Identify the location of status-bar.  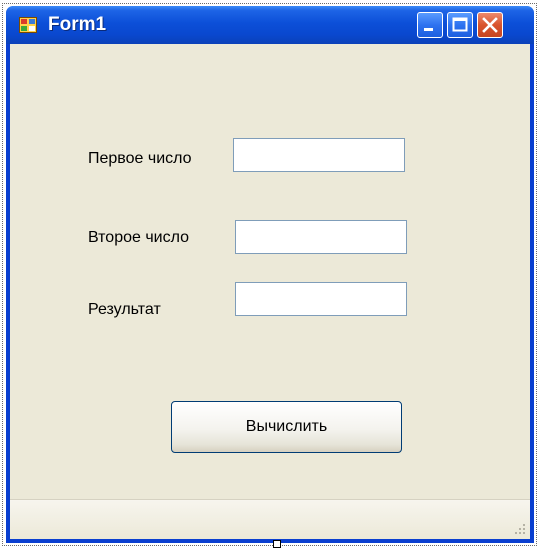
(270, 519).